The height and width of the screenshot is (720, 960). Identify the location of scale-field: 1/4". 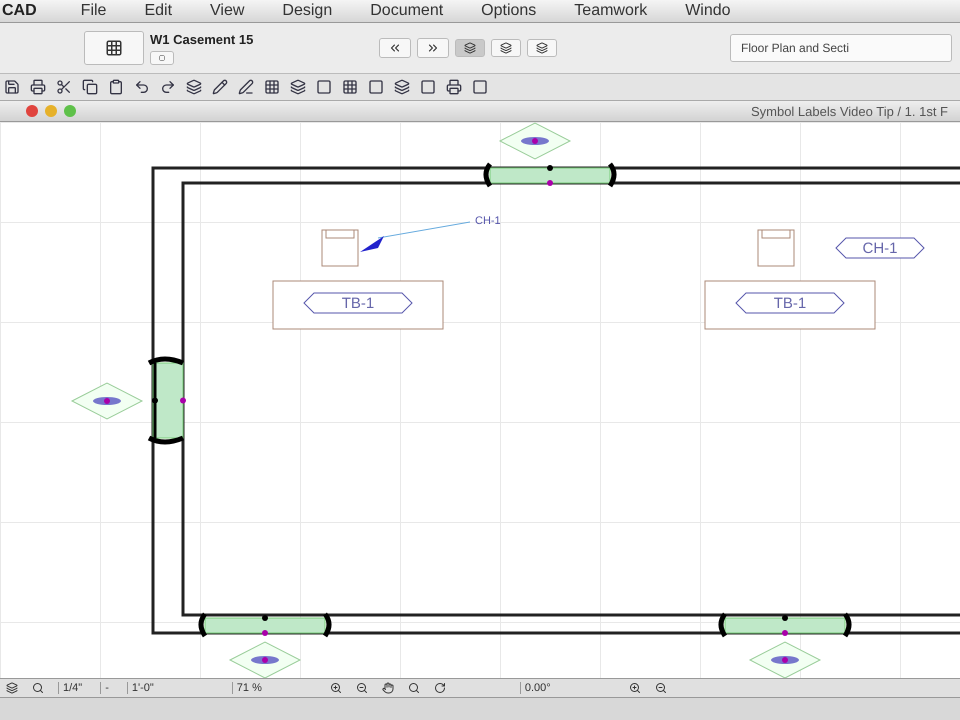
(72, 688).